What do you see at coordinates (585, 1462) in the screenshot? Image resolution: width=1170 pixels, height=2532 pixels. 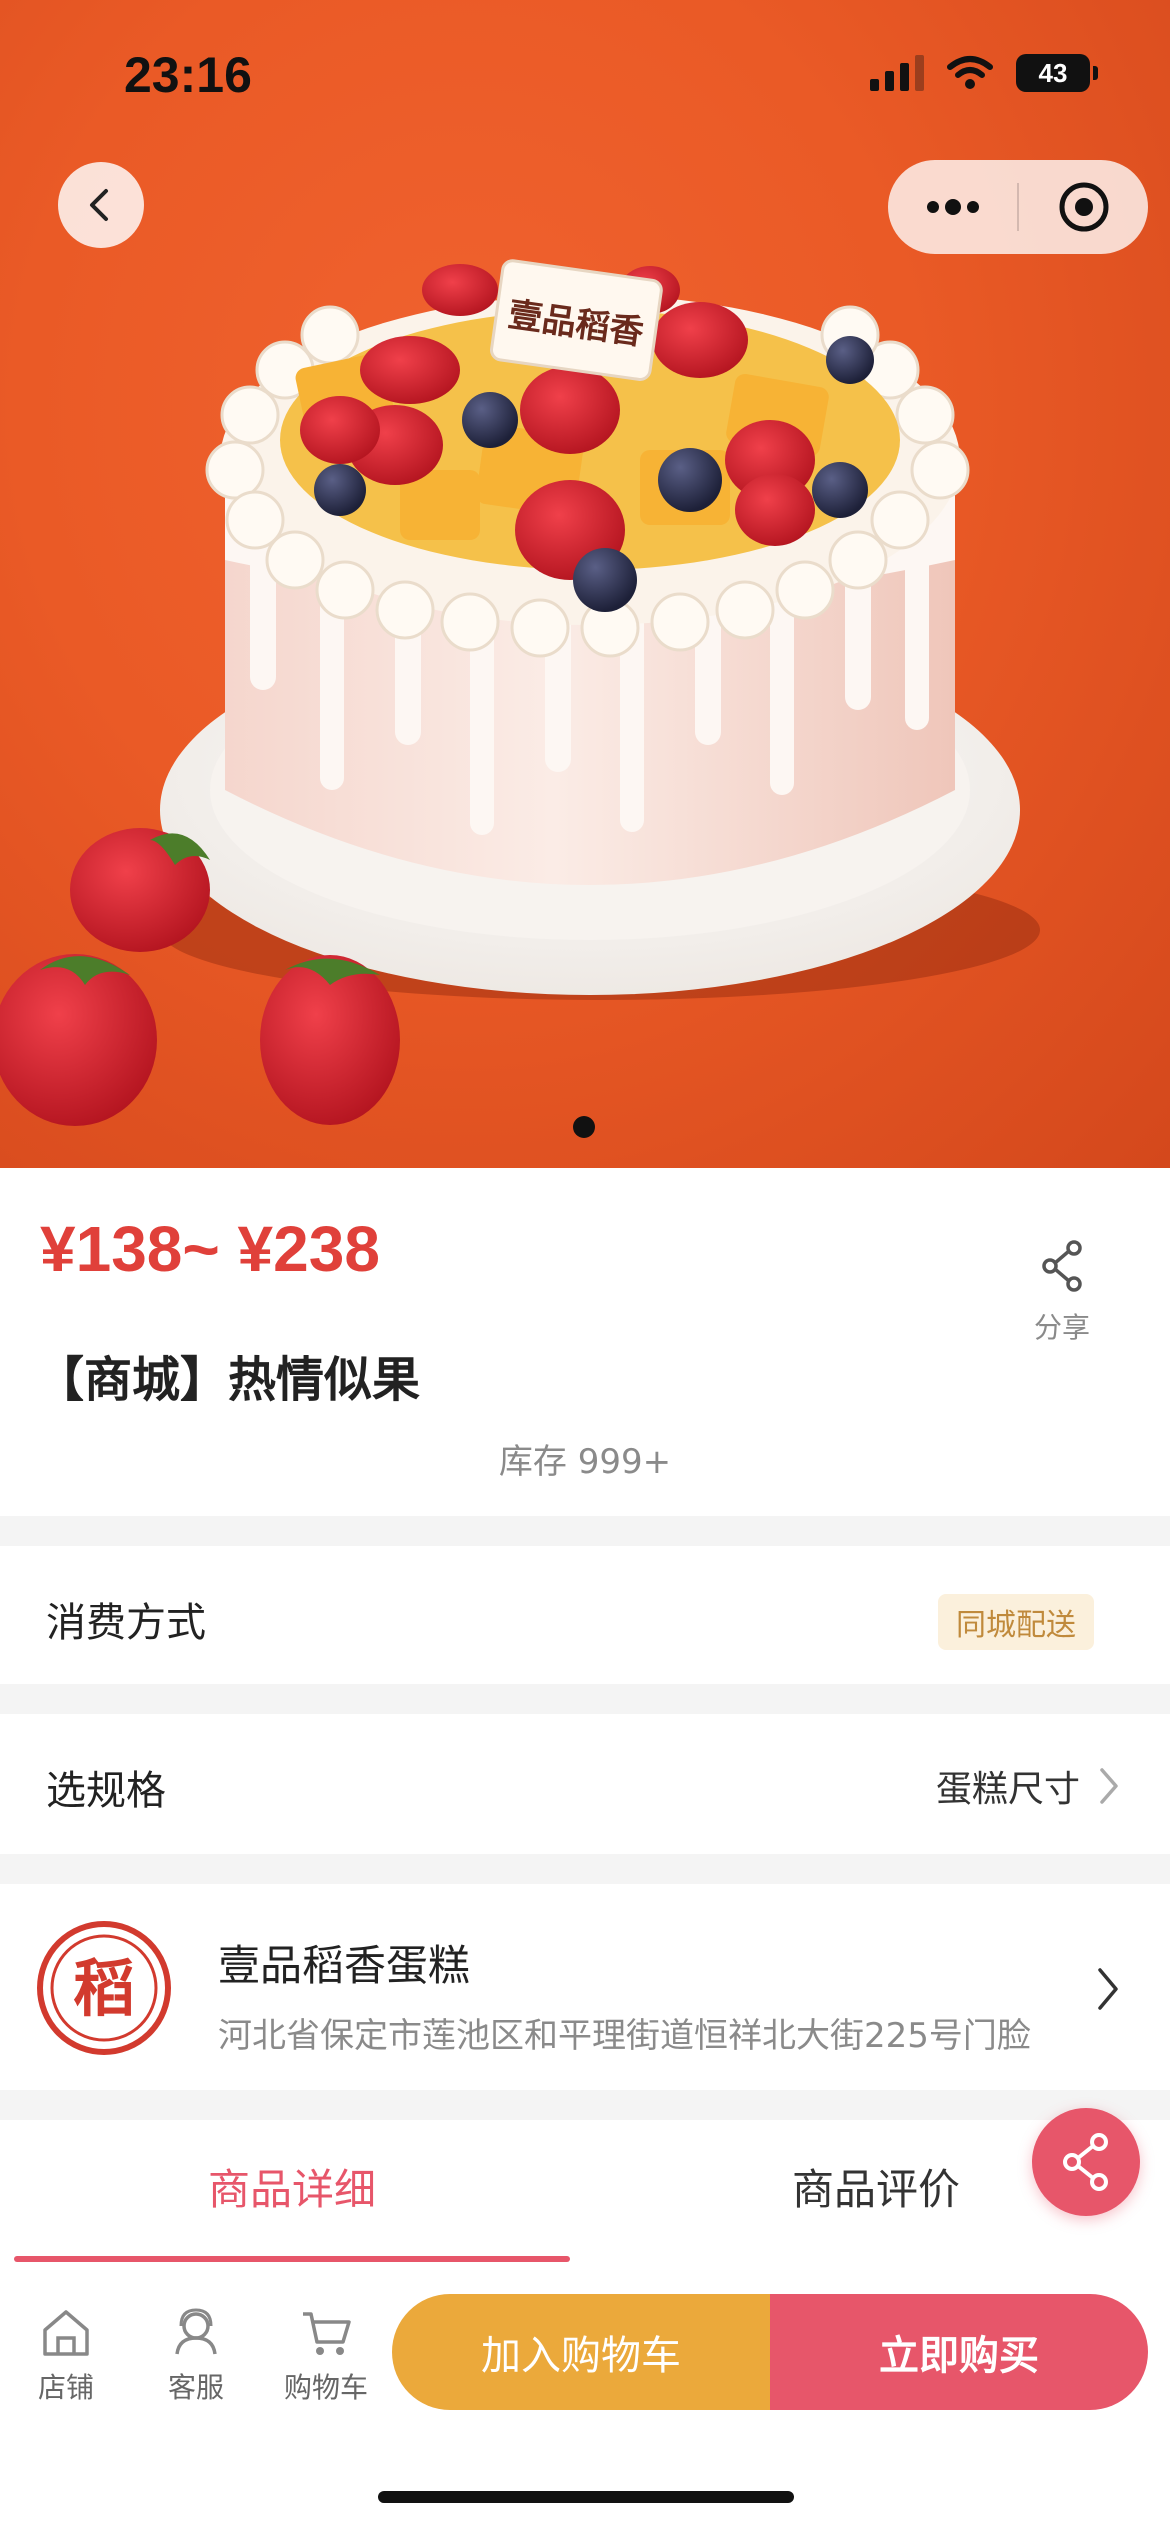 I see `stock-count: 库存 999+` at bounding box center [585, 1462].